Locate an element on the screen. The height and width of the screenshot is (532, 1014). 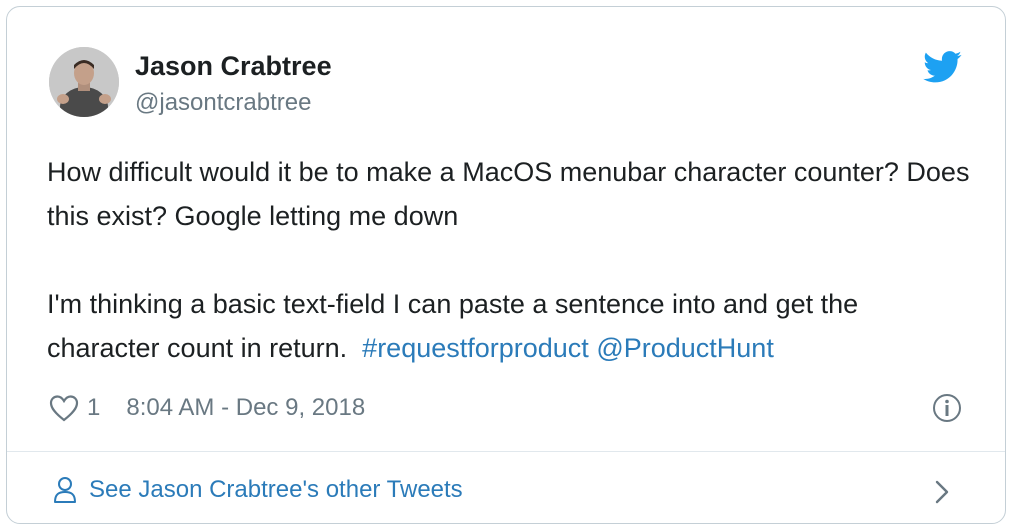
other-tweets-label: See Jason Crabtree's other Tweets is located at coordinates (276, 490).